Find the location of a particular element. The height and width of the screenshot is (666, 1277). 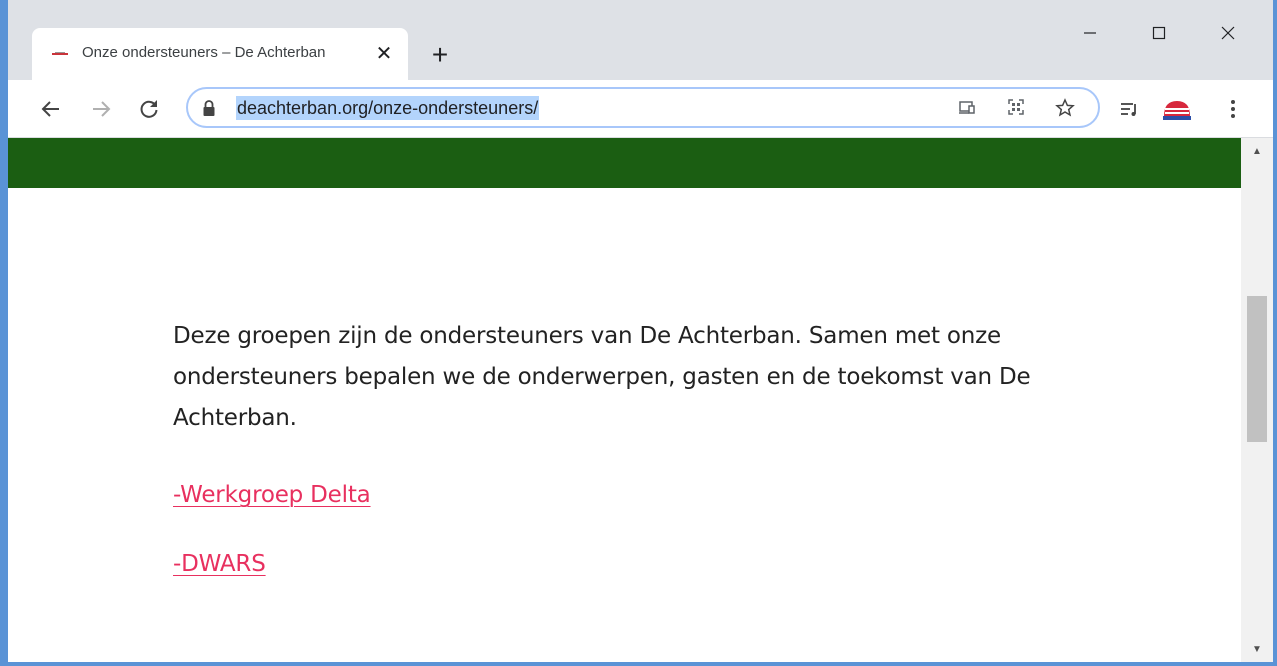

back-arrow-icon is located at coordinates (50, 109).